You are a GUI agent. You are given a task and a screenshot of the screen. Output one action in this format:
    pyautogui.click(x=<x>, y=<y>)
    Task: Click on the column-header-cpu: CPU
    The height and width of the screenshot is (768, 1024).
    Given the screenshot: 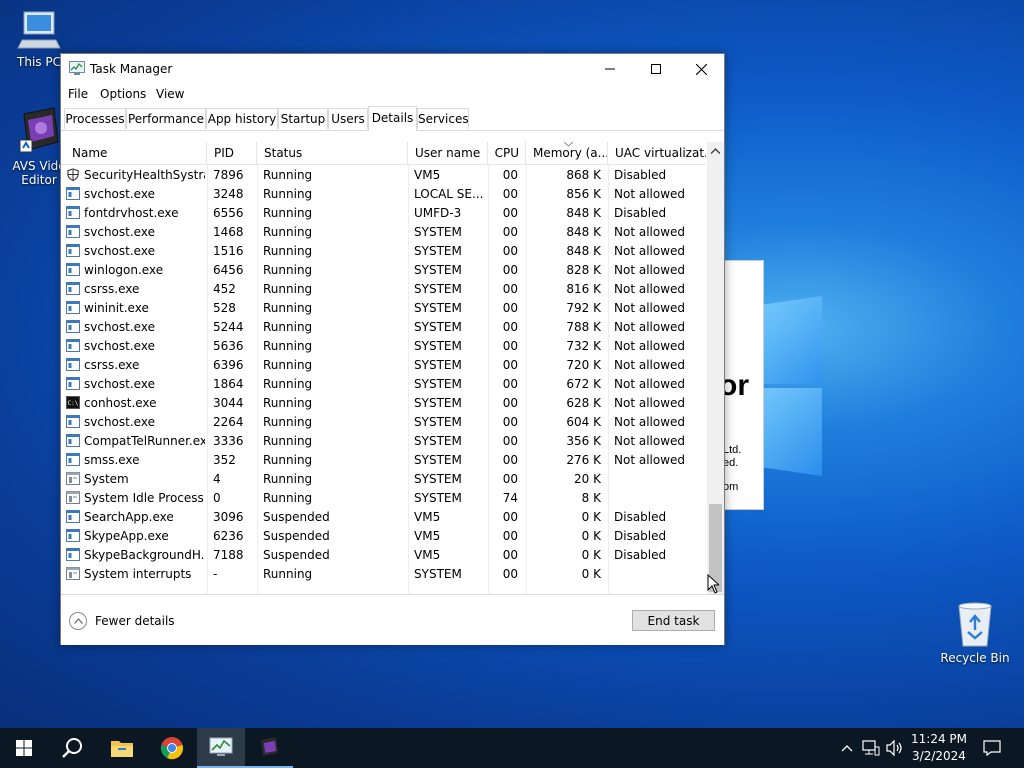 What is the action you would take?
    pyautogui.click(x=507, y=153)
    